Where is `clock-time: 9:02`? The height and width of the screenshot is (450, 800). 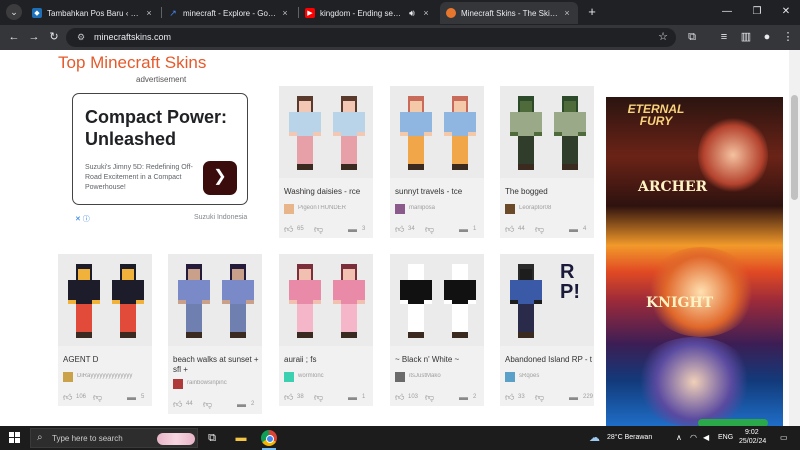
clock-time: 9:02 is located at coordinates (752, 432).